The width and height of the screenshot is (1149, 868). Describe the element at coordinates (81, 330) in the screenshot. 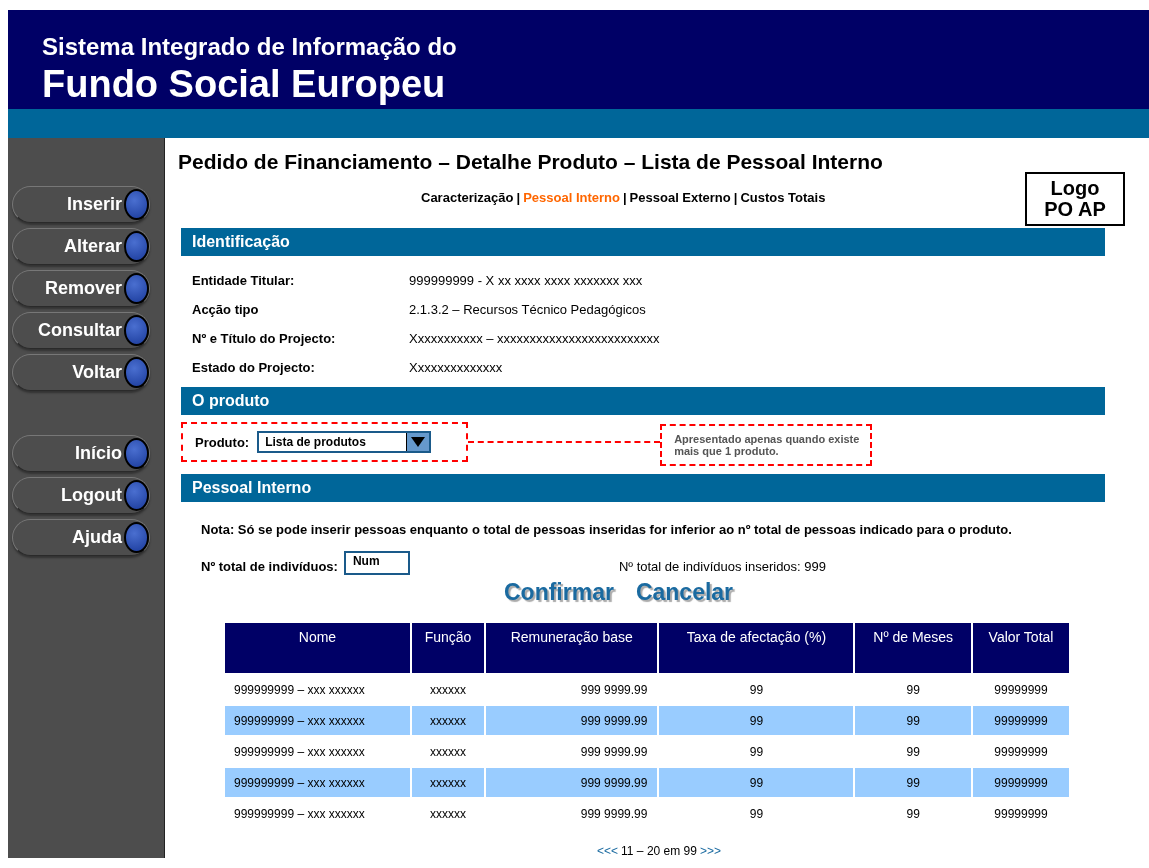

I see `sidebar-button: Consultar` at that location.